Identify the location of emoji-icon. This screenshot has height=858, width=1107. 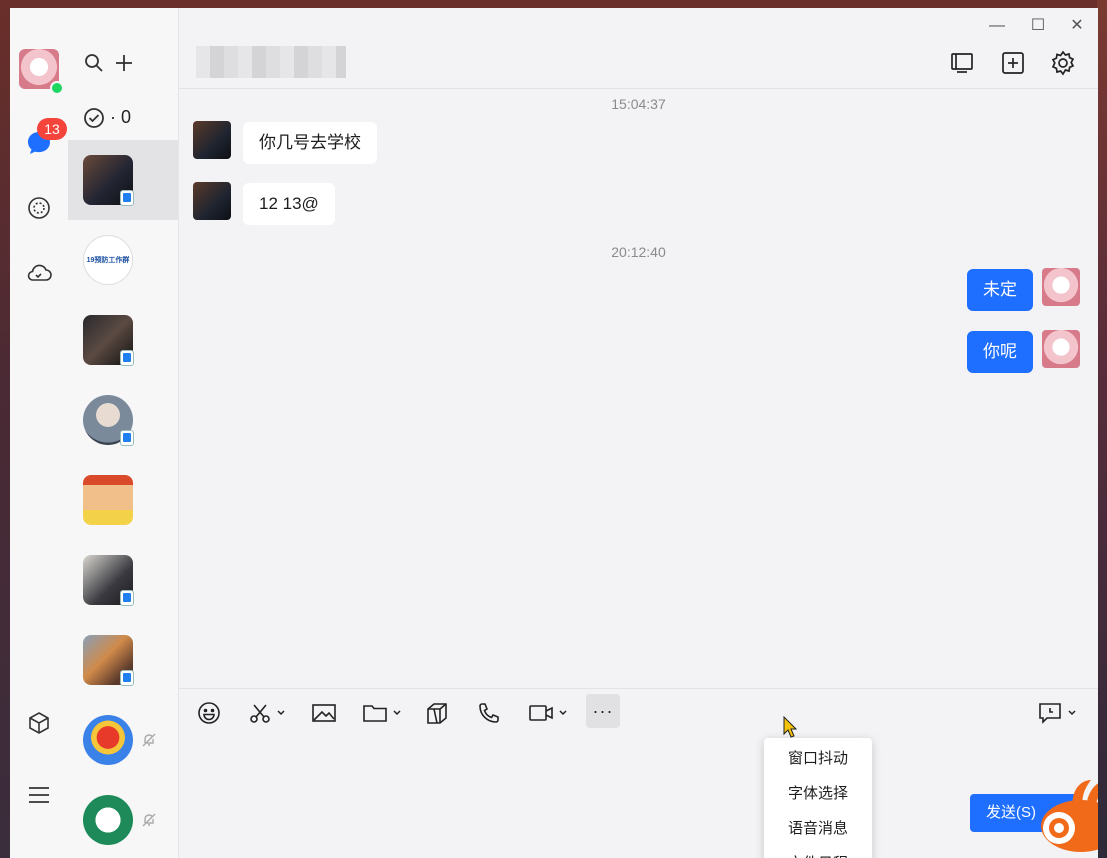
(209, 713).